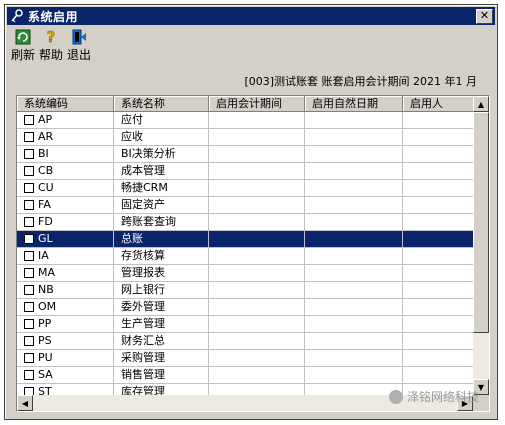  What do you see at coordinates (246, 358) in the screenshot?
I see `table-row: PU 采购管理` at bounding box center [246, 358].